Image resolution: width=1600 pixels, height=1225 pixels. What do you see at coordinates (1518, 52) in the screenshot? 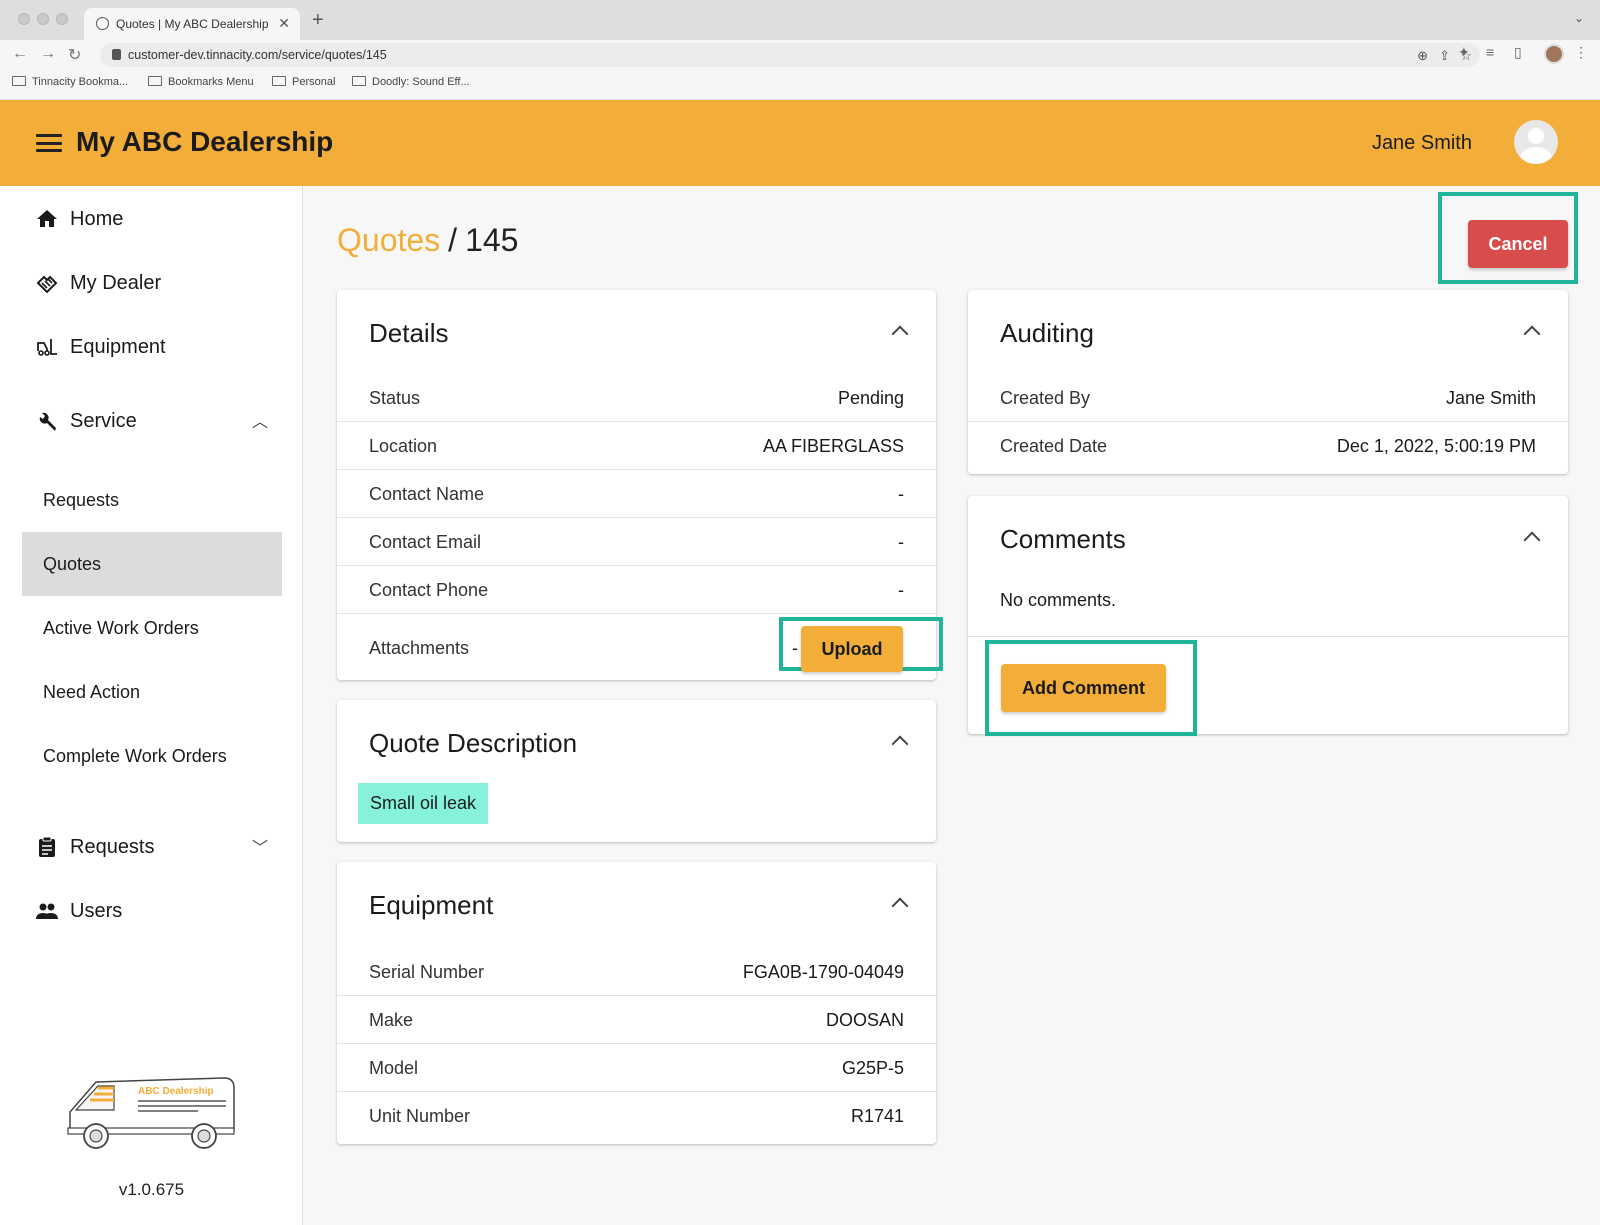
I see `side-panel-icon: ▯` at bounding box center [1518, 52].